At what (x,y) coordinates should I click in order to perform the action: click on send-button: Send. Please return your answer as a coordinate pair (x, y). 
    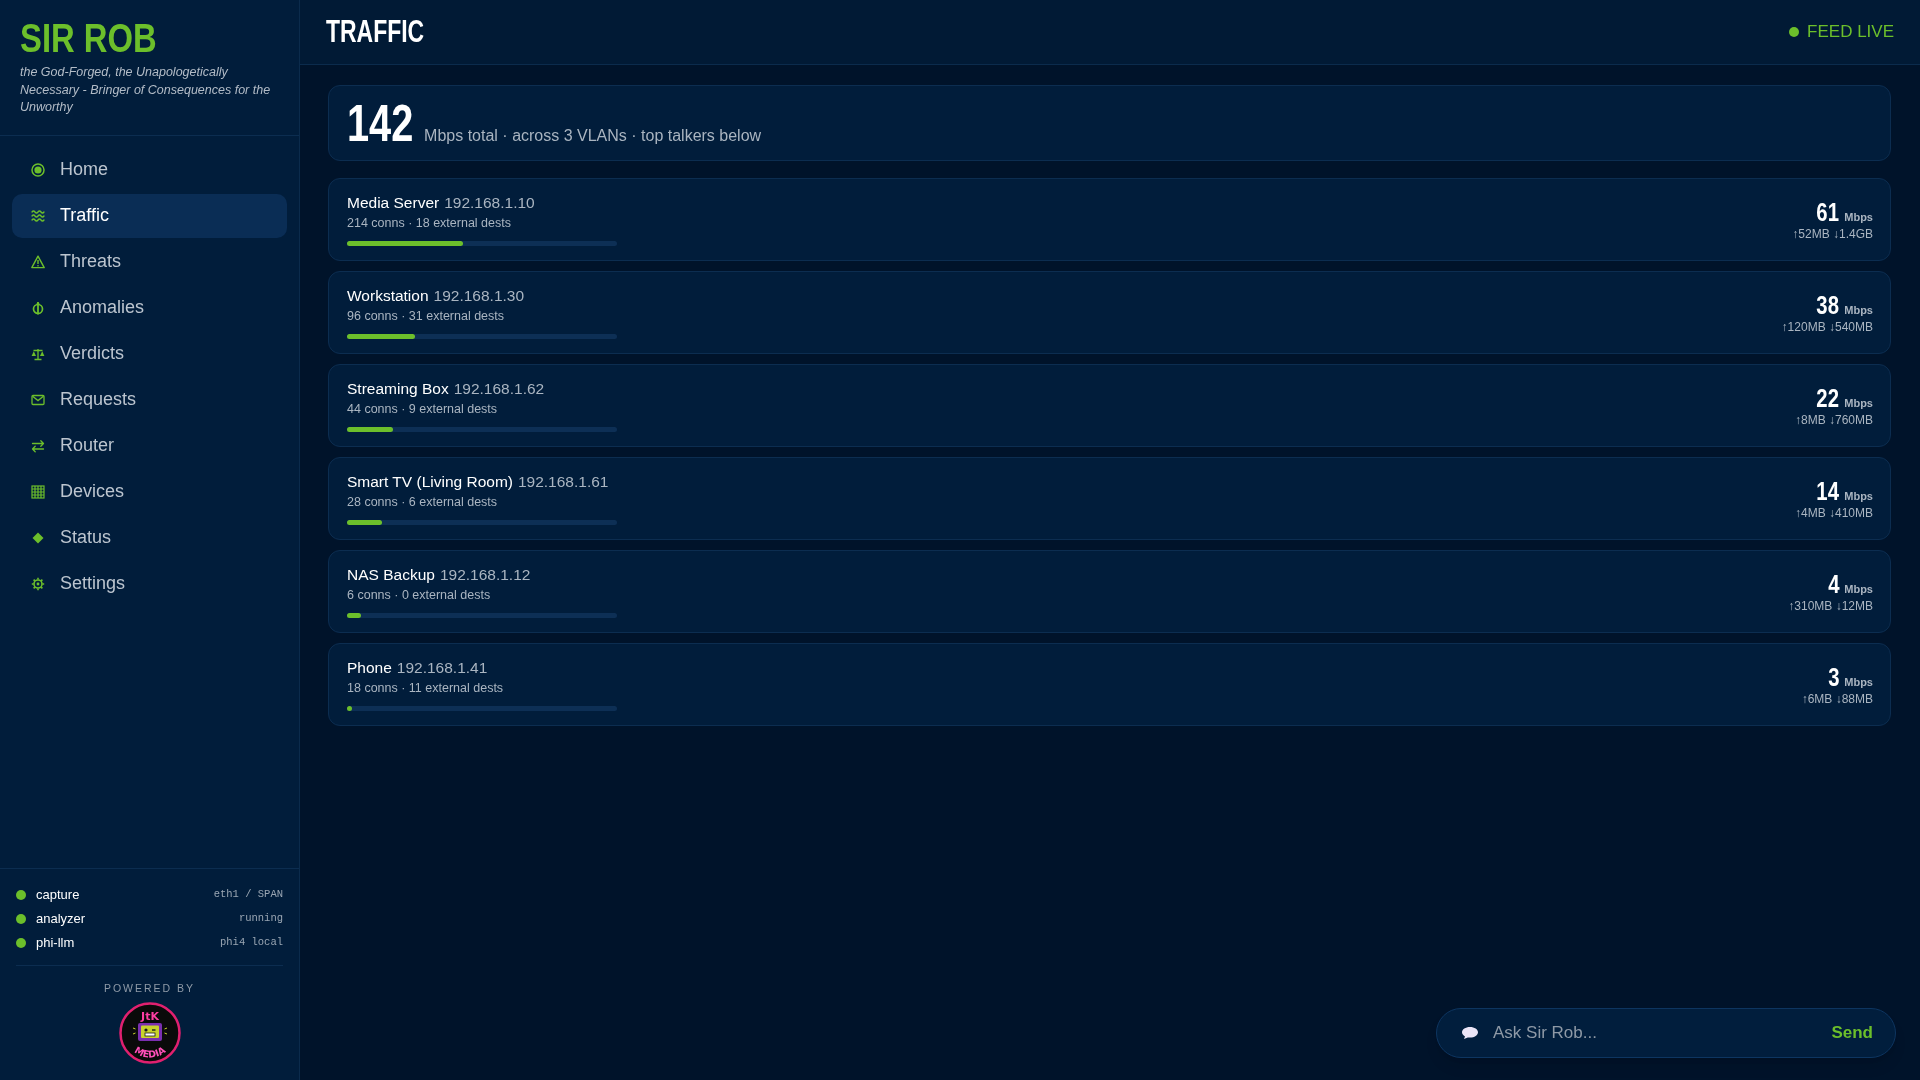
    Looking at the image, I should click on (1852, 1033).